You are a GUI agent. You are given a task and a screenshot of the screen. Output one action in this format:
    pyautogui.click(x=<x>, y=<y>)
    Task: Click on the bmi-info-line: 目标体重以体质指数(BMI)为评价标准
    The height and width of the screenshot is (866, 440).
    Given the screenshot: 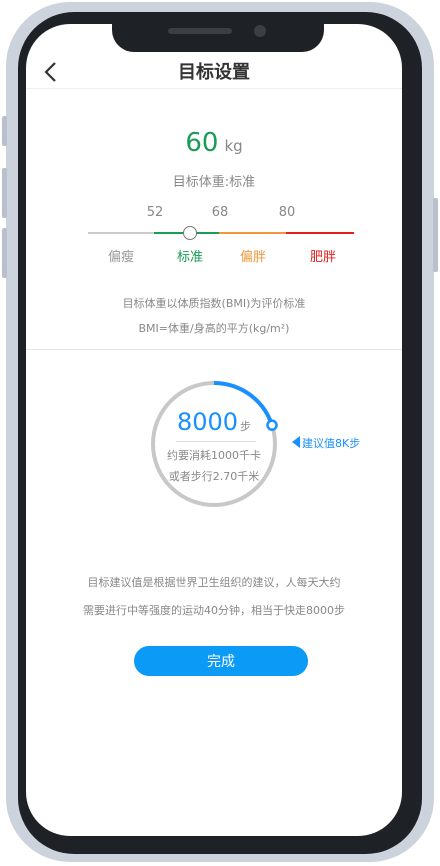 What is the action you would take?
    pyautogui.click(x=214, y=303)
    